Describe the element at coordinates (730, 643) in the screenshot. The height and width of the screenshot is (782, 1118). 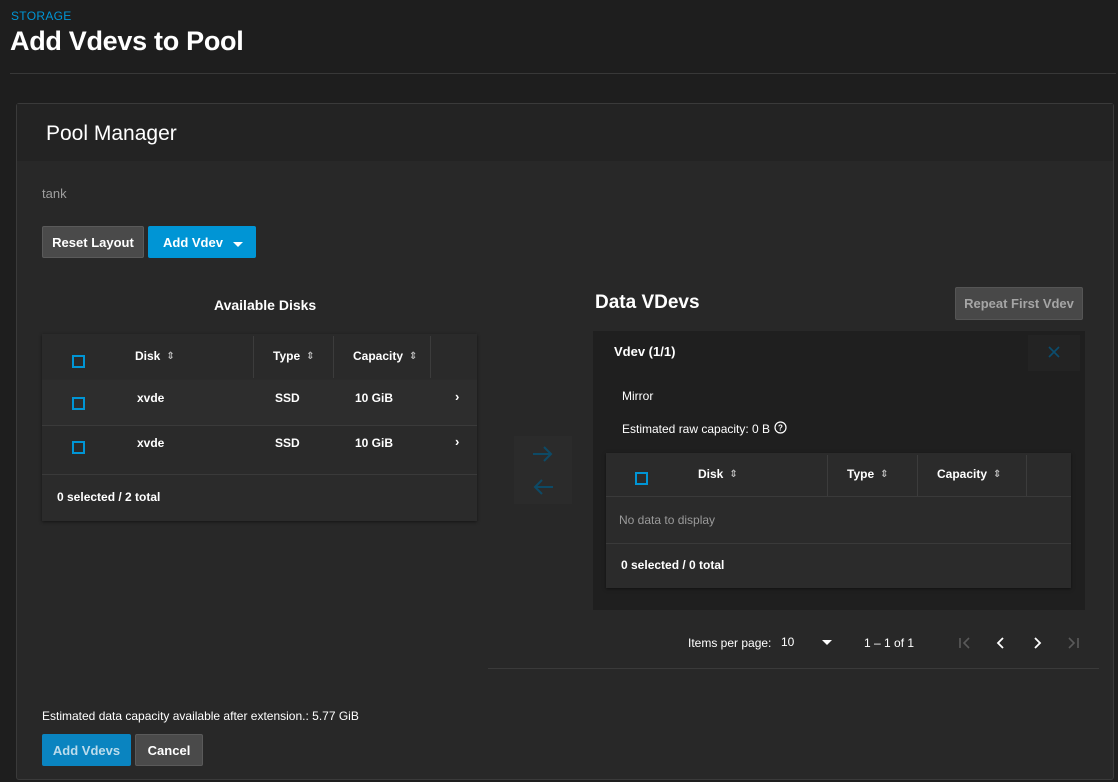
I see `items-per-page-label: Items per page:` at that location.